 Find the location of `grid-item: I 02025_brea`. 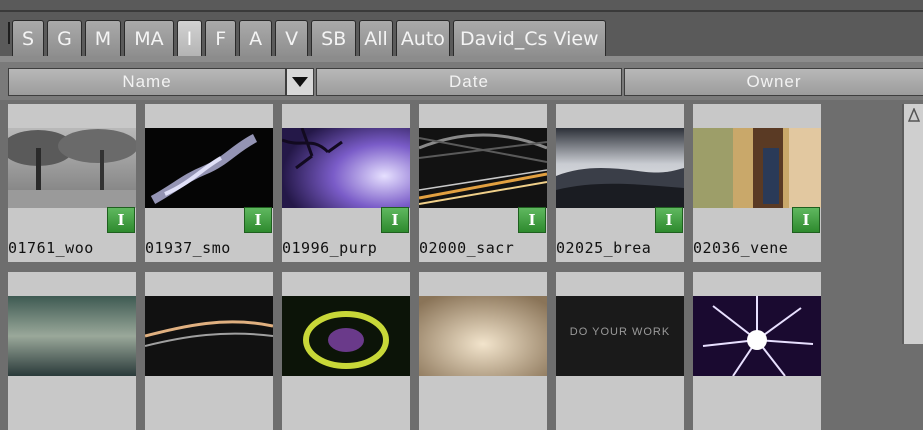

grid-item: I 02025_brea is located at coordinates (620, 183).